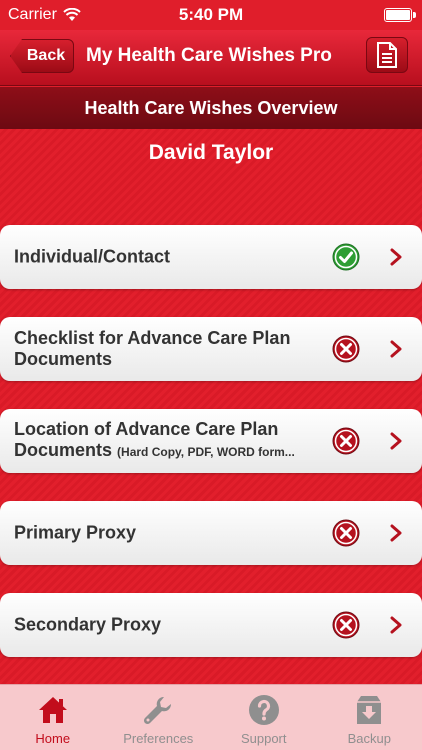  I want to click on tab-bar: Home Preferences Support Backup, so click(211, 717).